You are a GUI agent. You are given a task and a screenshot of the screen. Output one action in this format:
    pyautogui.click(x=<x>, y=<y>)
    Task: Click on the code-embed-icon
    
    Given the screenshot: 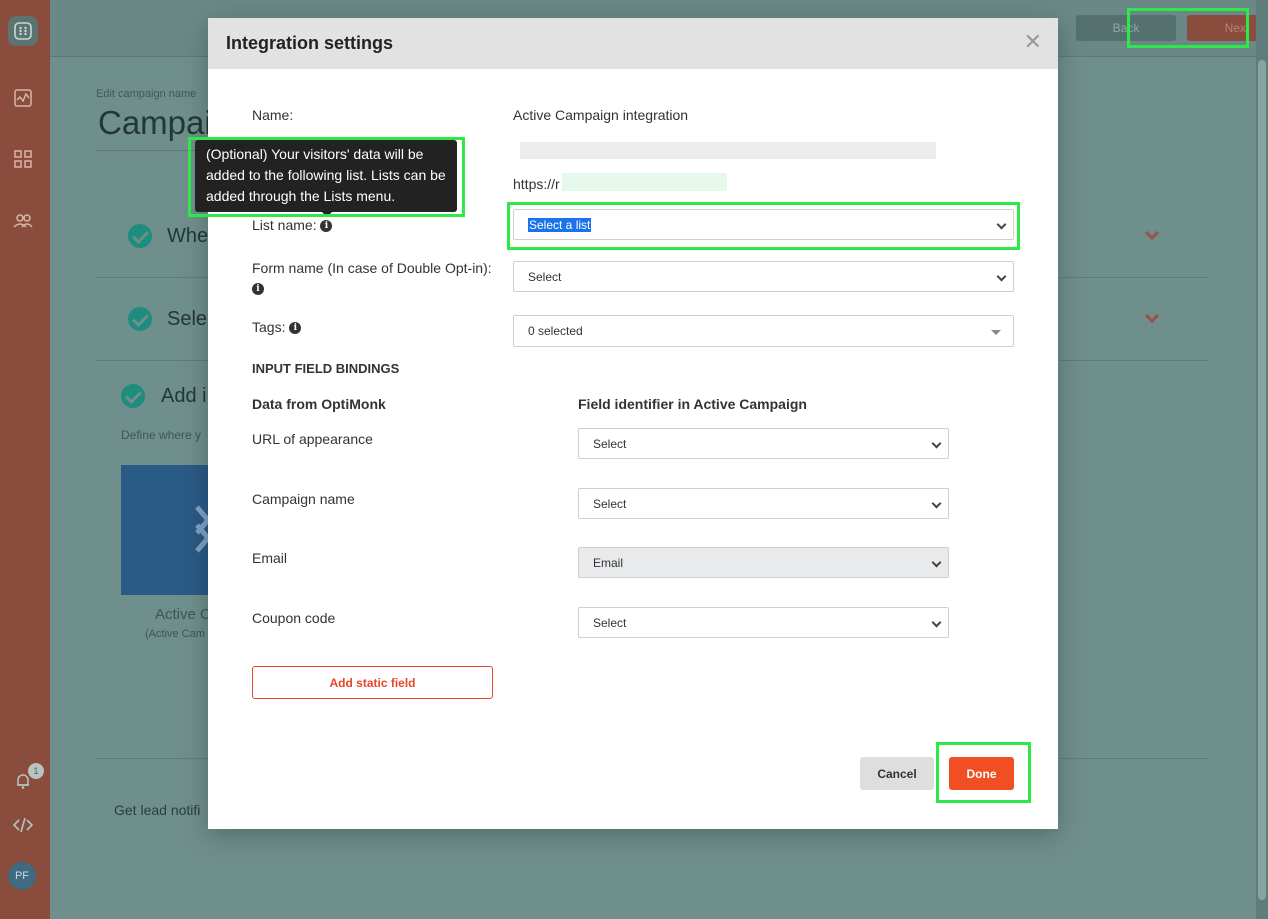 What is the action you would take?
    pyautogui.click(x=23, y=825)
    